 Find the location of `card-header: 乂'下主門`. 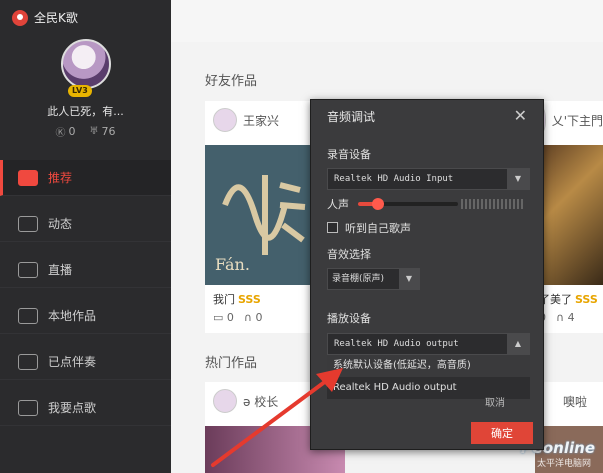

card-header: 乂'下主門 is located at coordinates (569, 120).